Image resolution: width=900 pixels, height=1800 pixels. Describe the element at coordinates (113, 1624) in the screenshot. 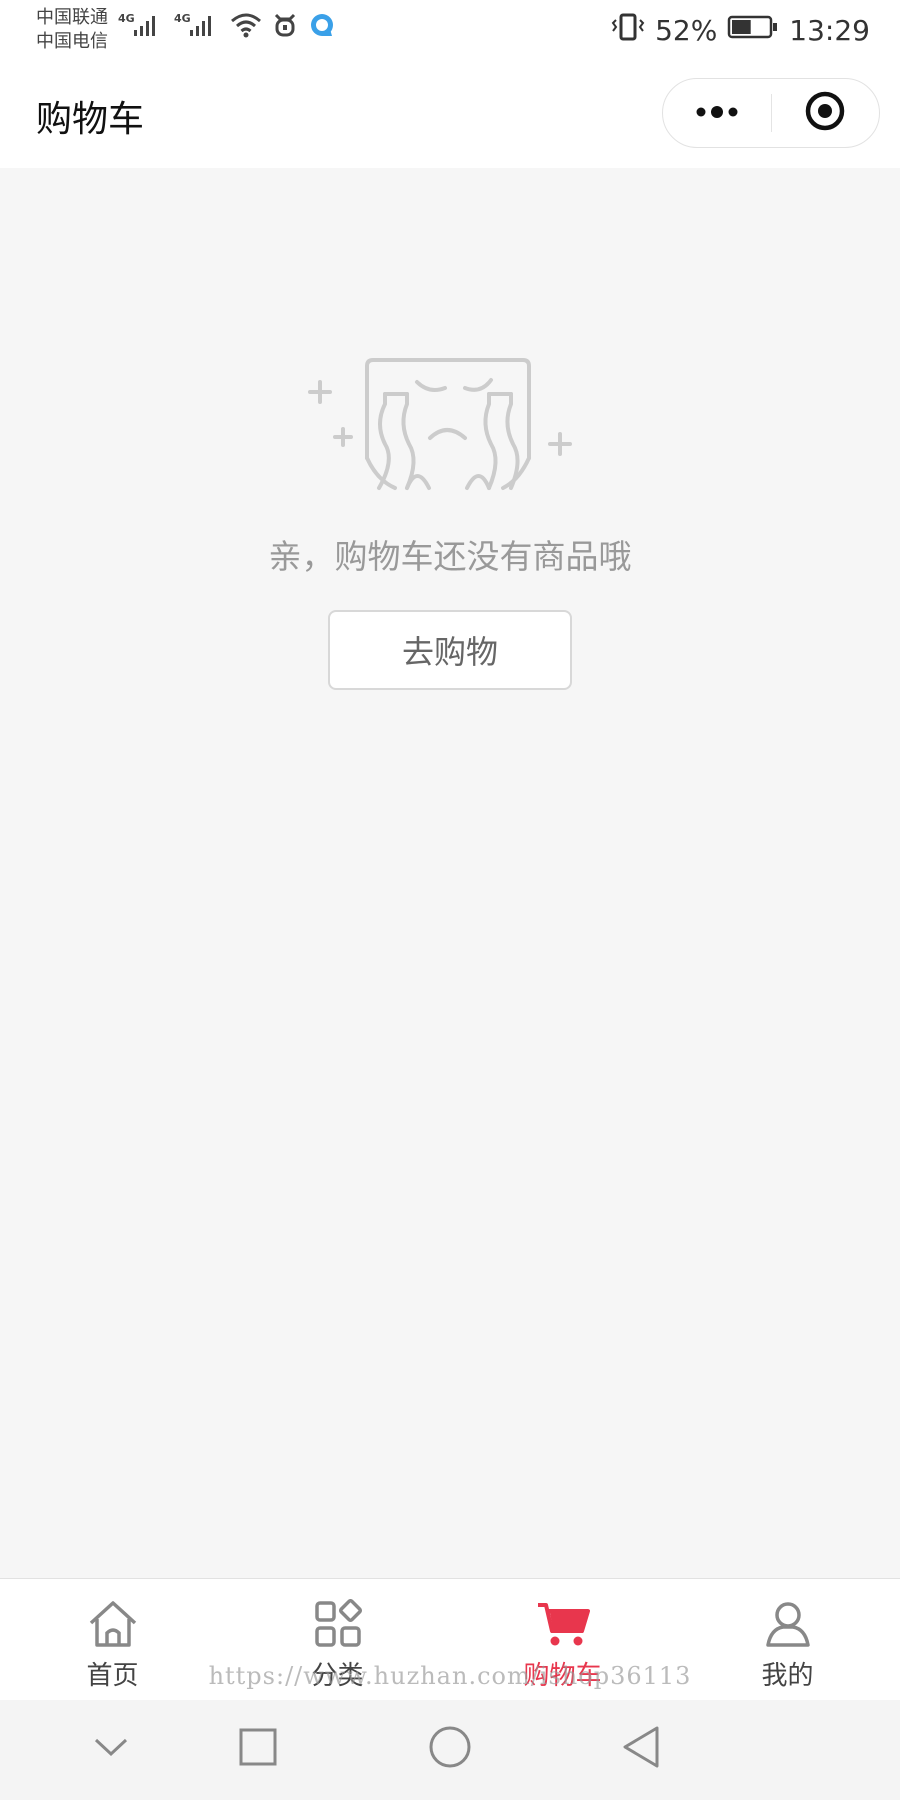

I see `home-icon` at that location.